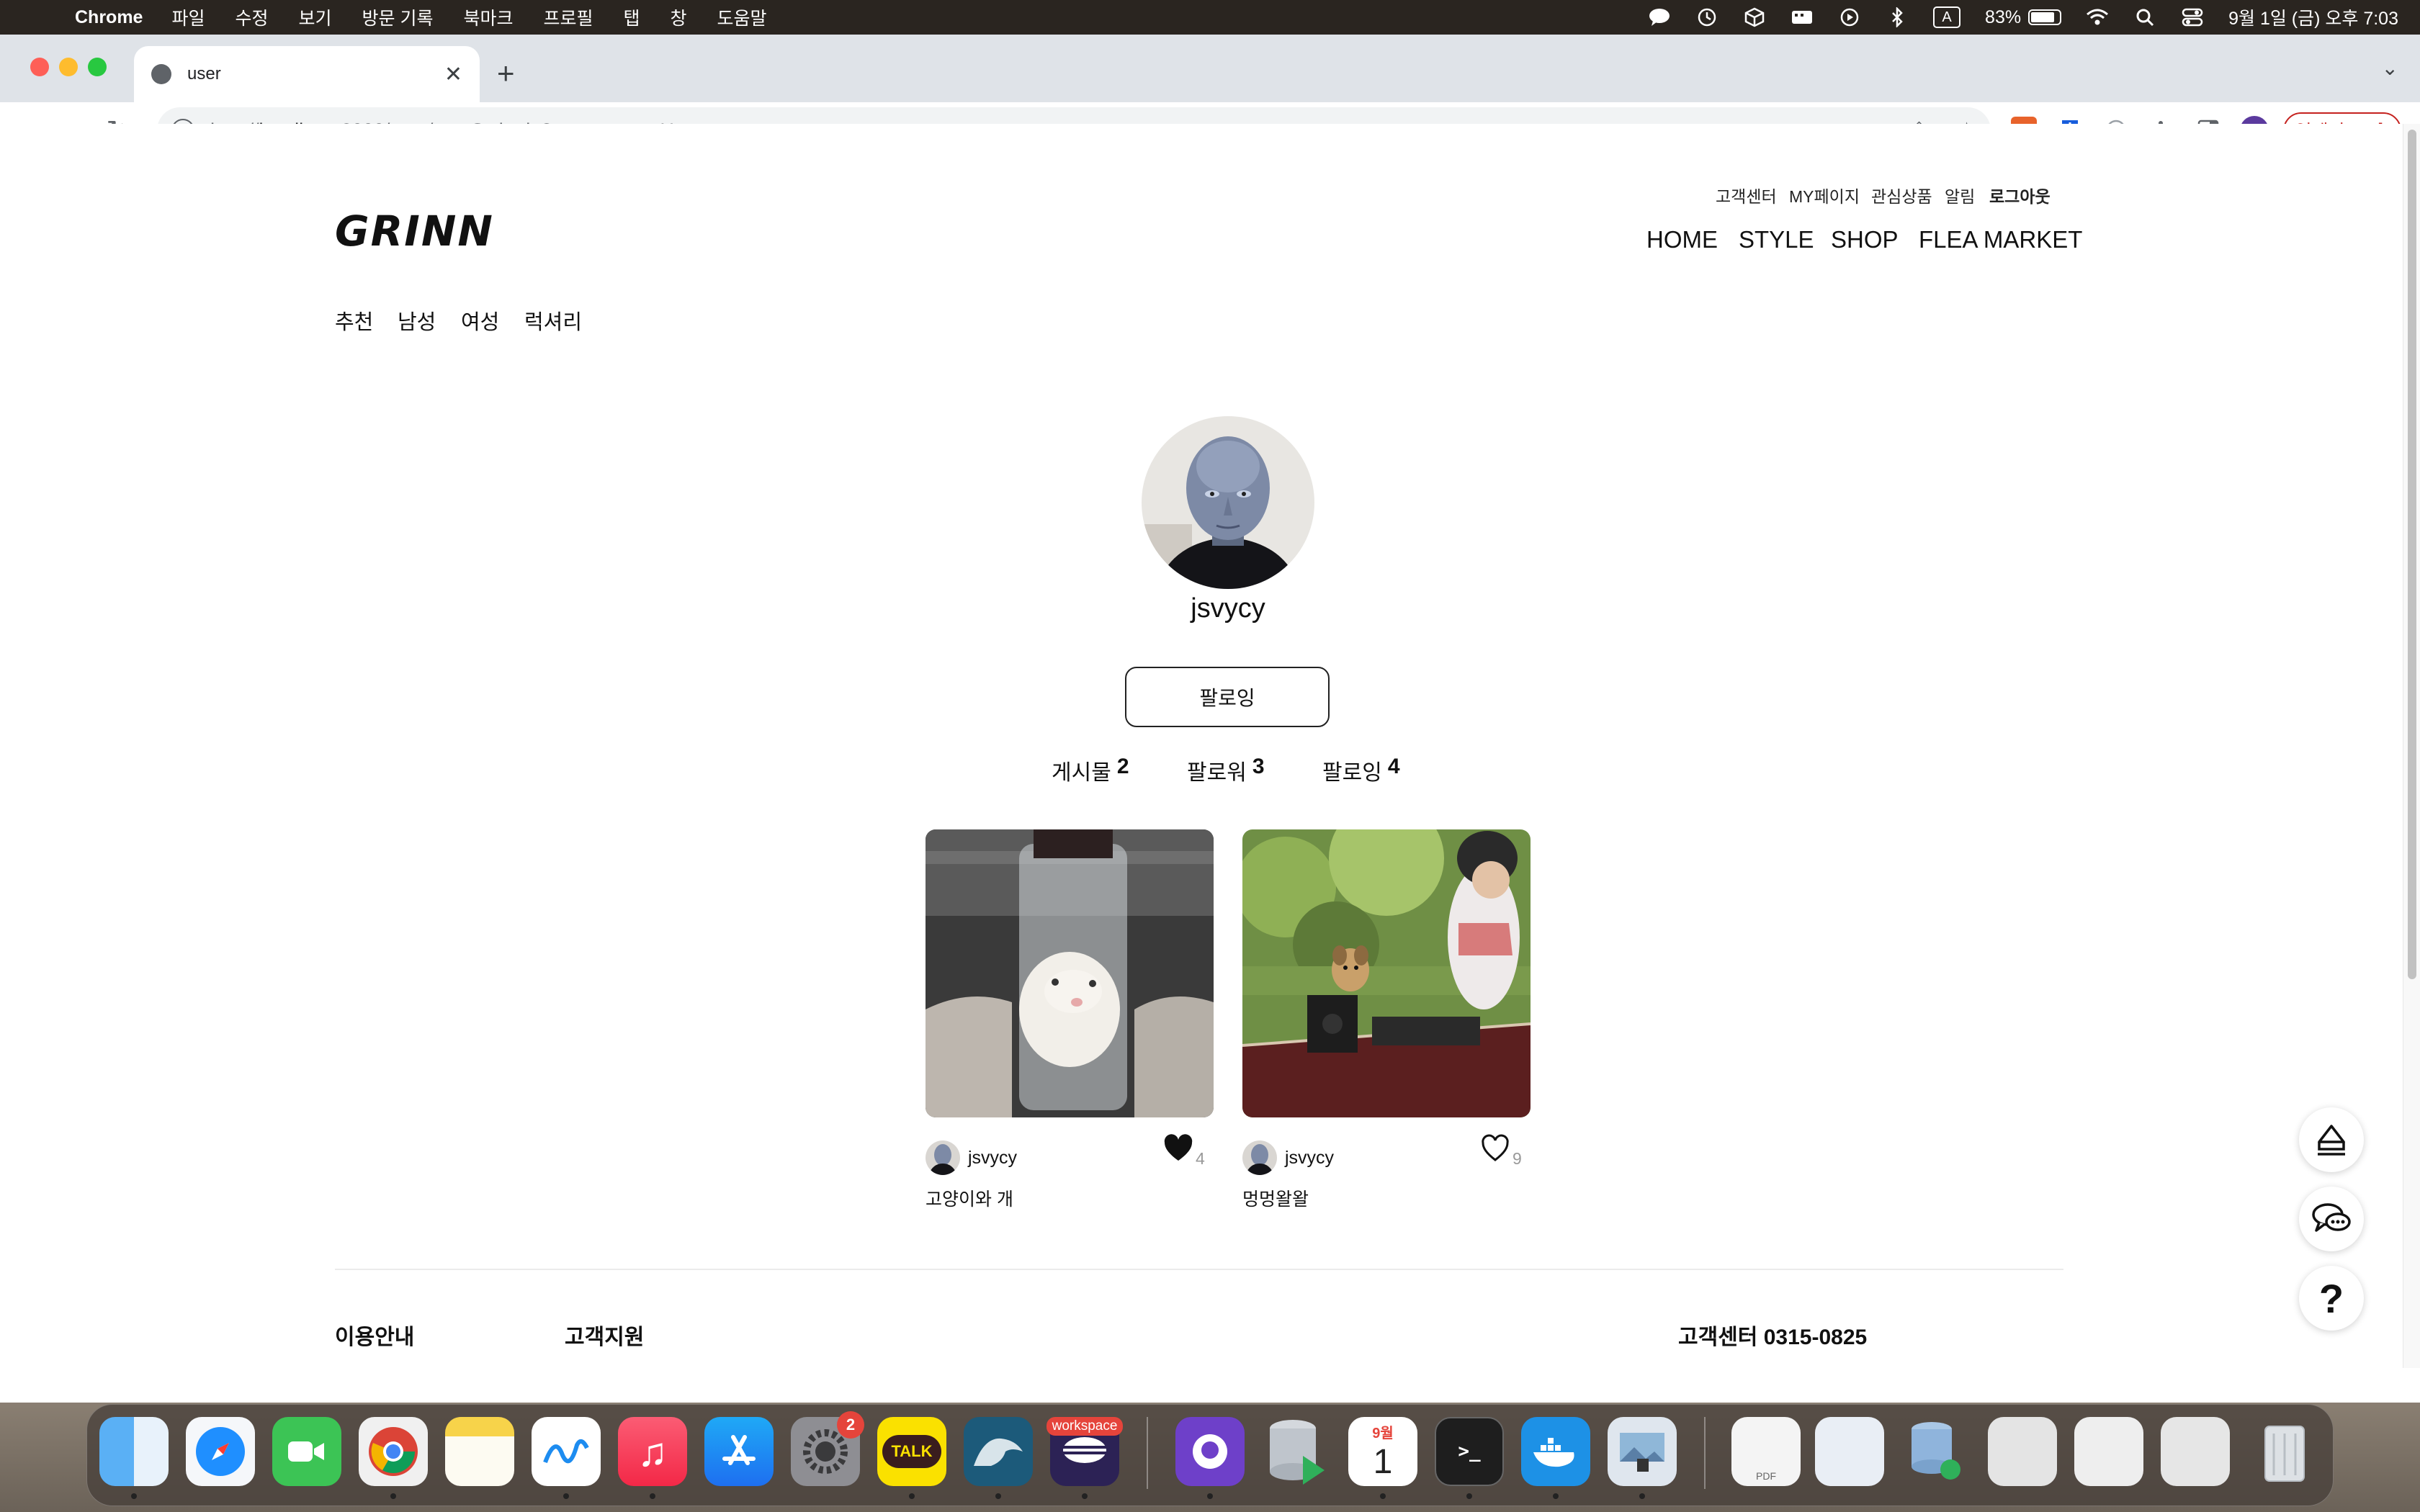 The image size is (2420, 1512). I want to click on following-button: 팔로잉, so click(1227, 697).